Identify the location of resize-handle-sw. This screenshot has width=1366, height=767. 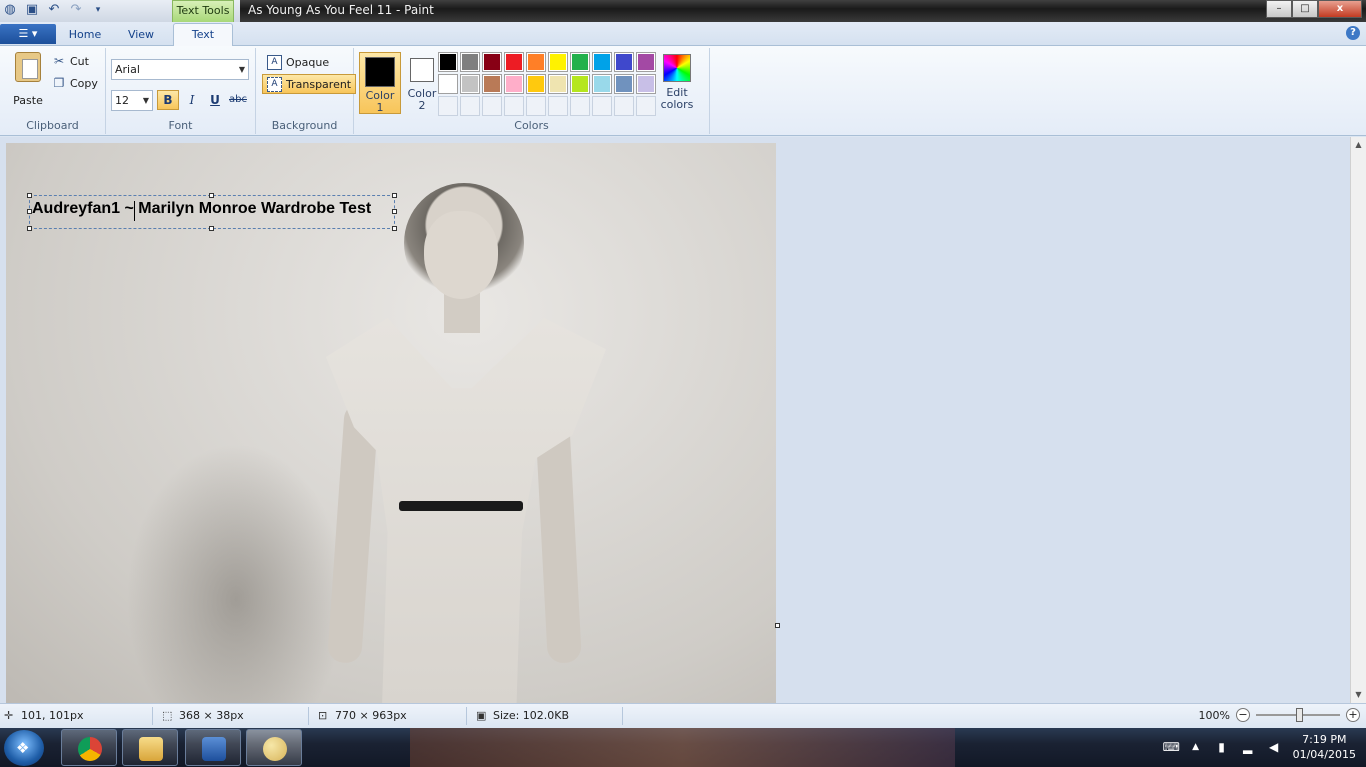
(29, 228).